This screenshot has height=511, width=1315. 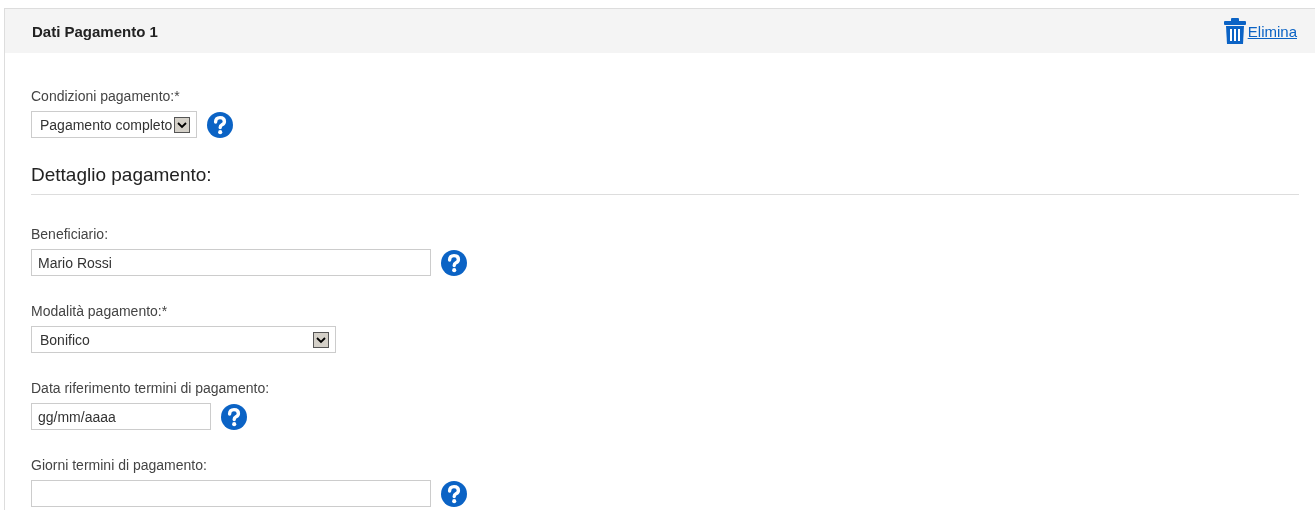 I want to click on field-label: Giorni termini di pagamento:, so click(x=119, y=465).